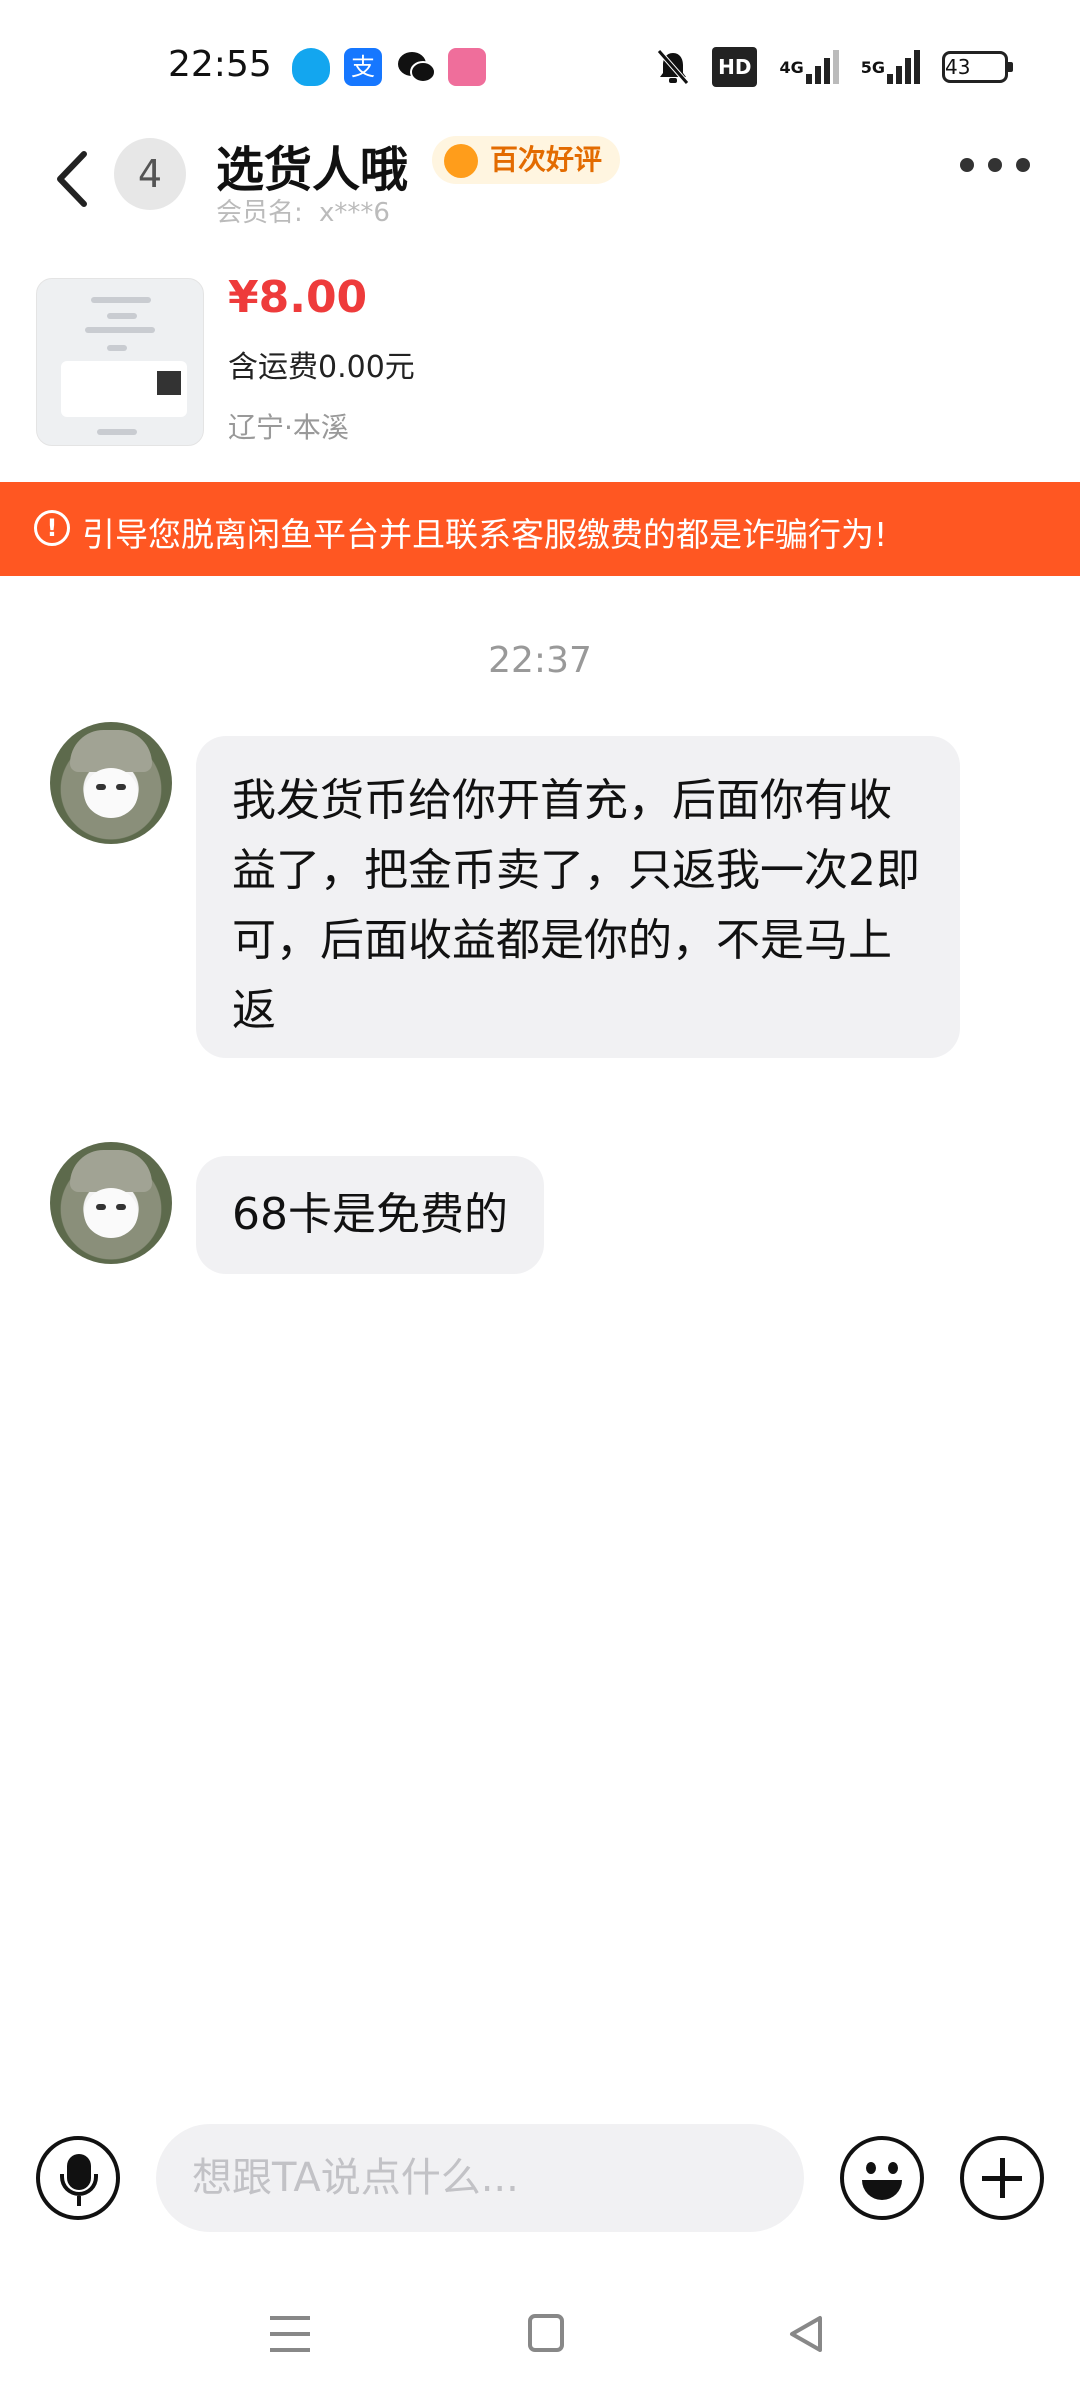  I want to click on message-input, so click(480, 2178).